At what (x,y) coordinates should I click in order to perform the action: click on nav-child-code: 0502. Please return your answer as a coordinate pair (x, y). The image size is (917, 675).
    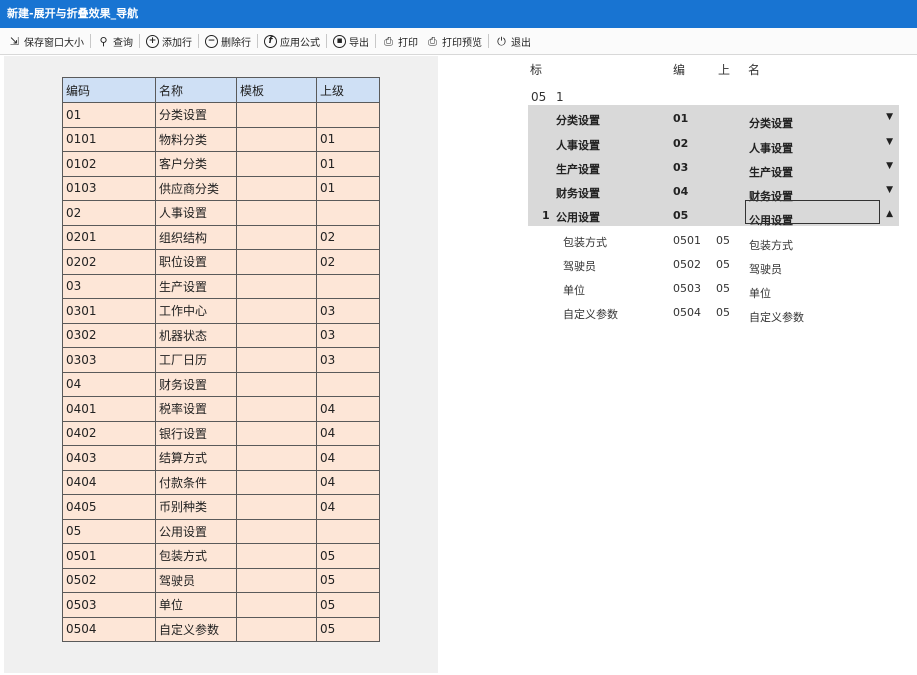
    Looking at the image, I should click on (687, 264).